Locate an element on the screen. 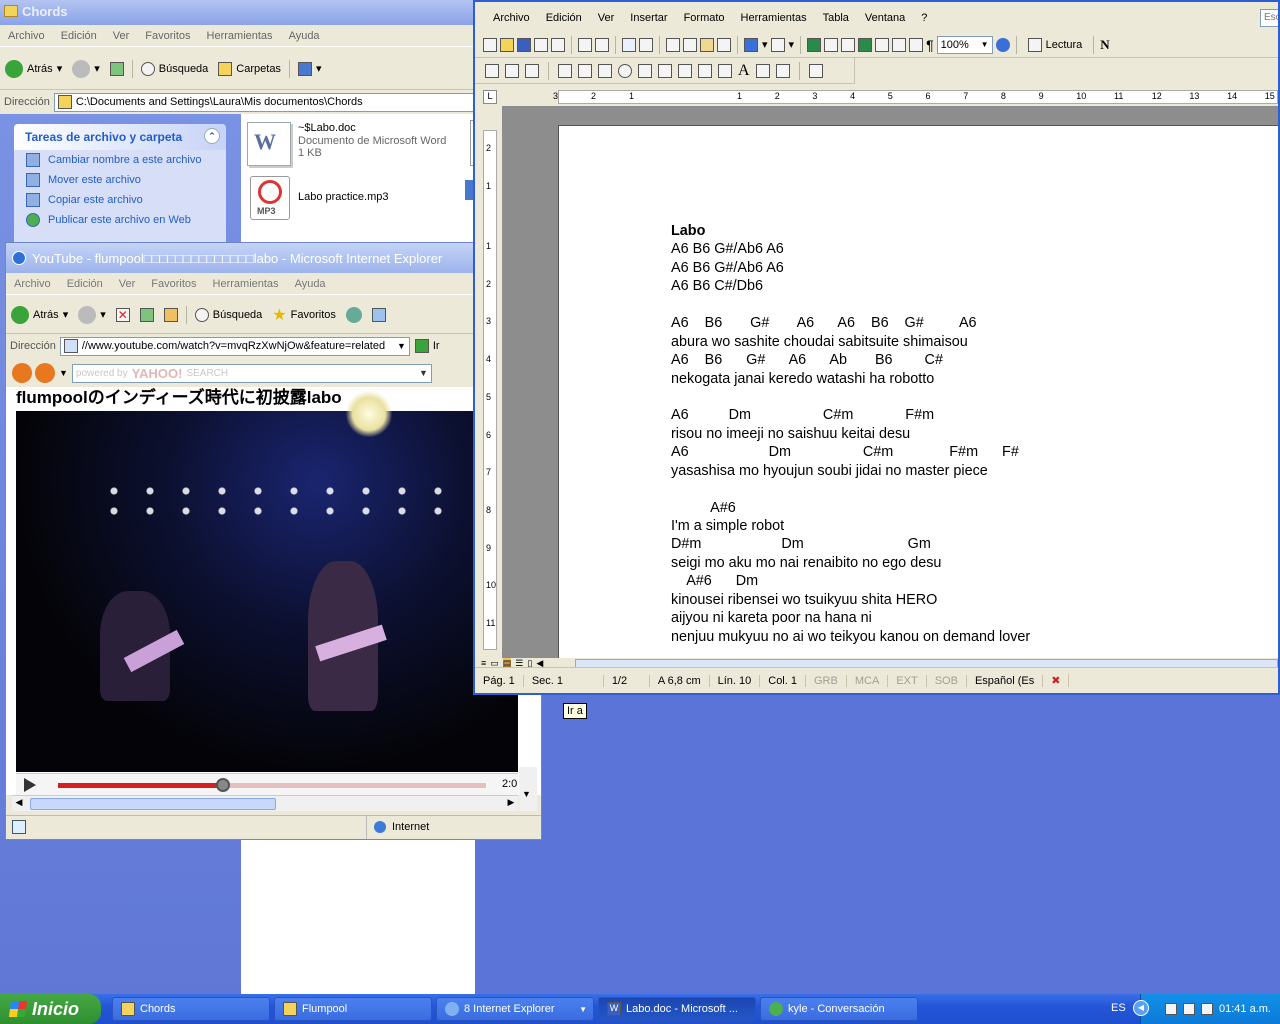 Image resolution: width=1280 pixels, height=1024 pixels. task-publish: Publicar este archivo en Web is located at coordinates (120, 220).